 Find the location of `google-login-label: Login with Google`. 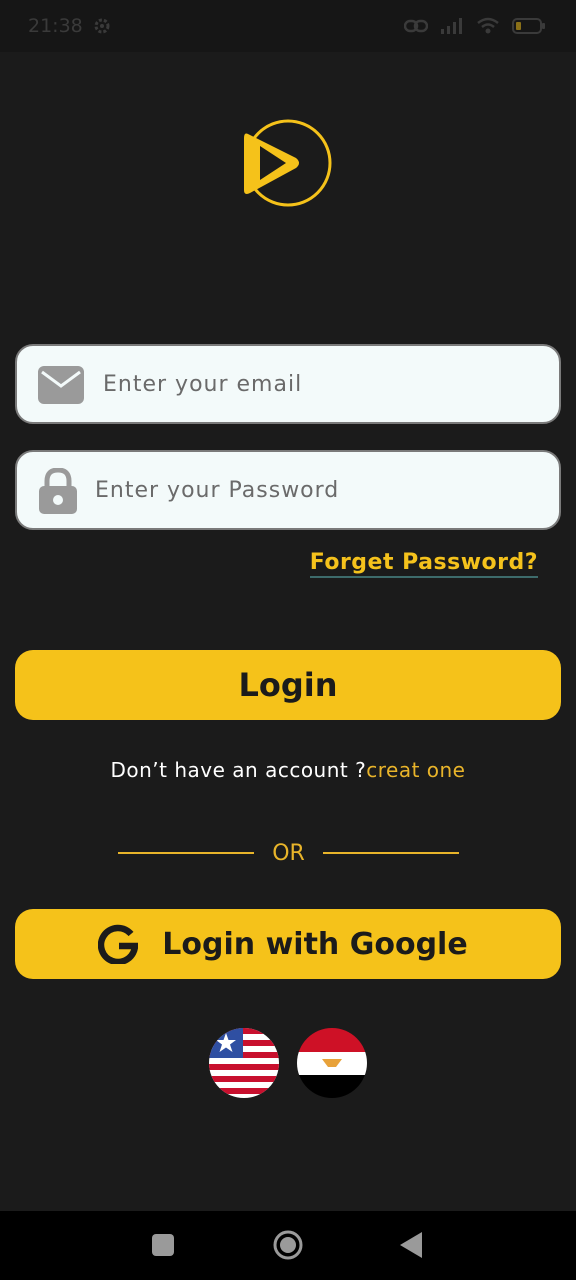

google-login-label: Login with Google is located at coordinates (315, 944).